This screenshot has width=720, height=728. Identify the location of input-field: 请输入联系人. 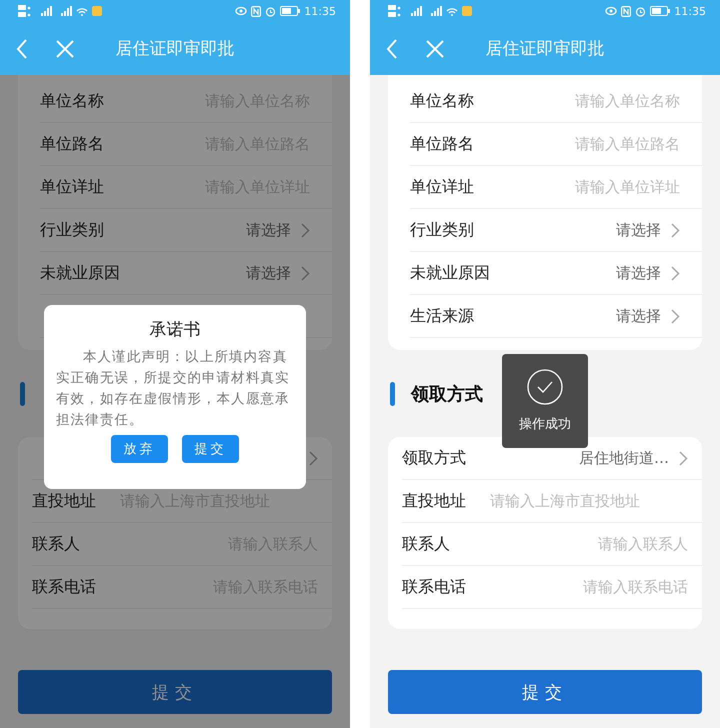
(643, 544).